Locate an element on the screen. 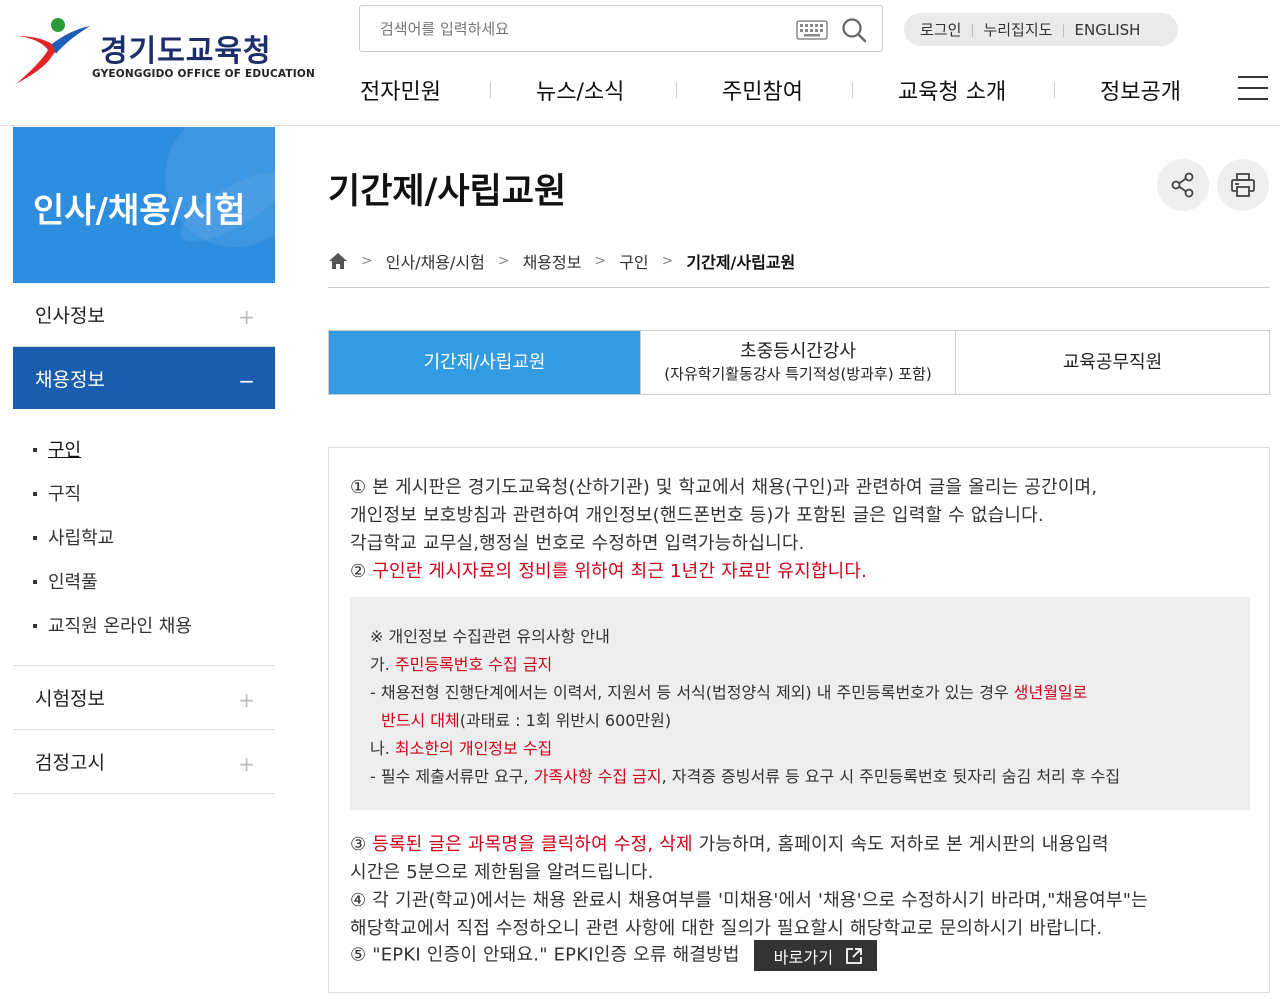  sidebar-sub-item-private-school: 사립학교 is located at coordinates (154, 537).